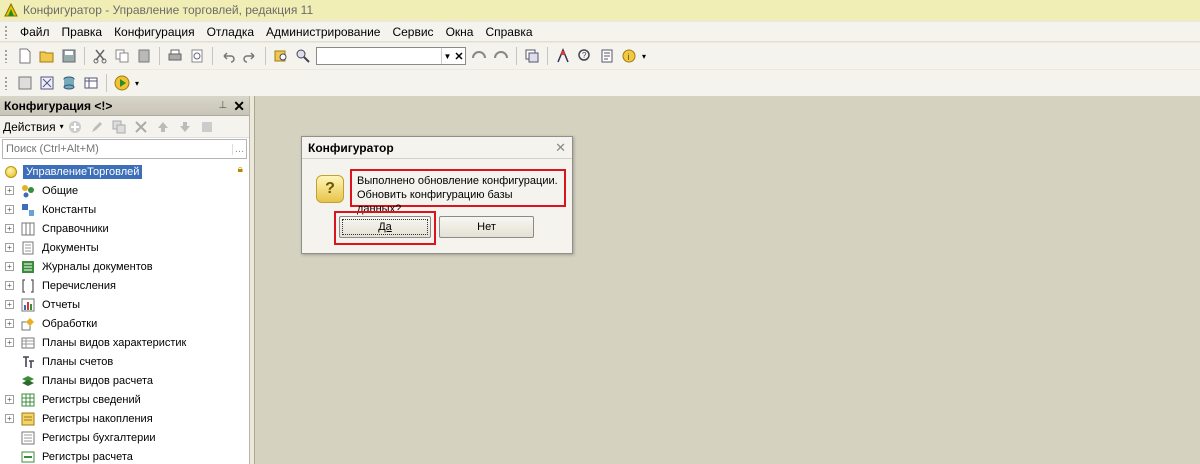 The height and width of the screenshot is (464, 1200). Describe the element at coordinates (154, 32) in the screenshot. I see `menu-configuration: Конфигурация` at that location.